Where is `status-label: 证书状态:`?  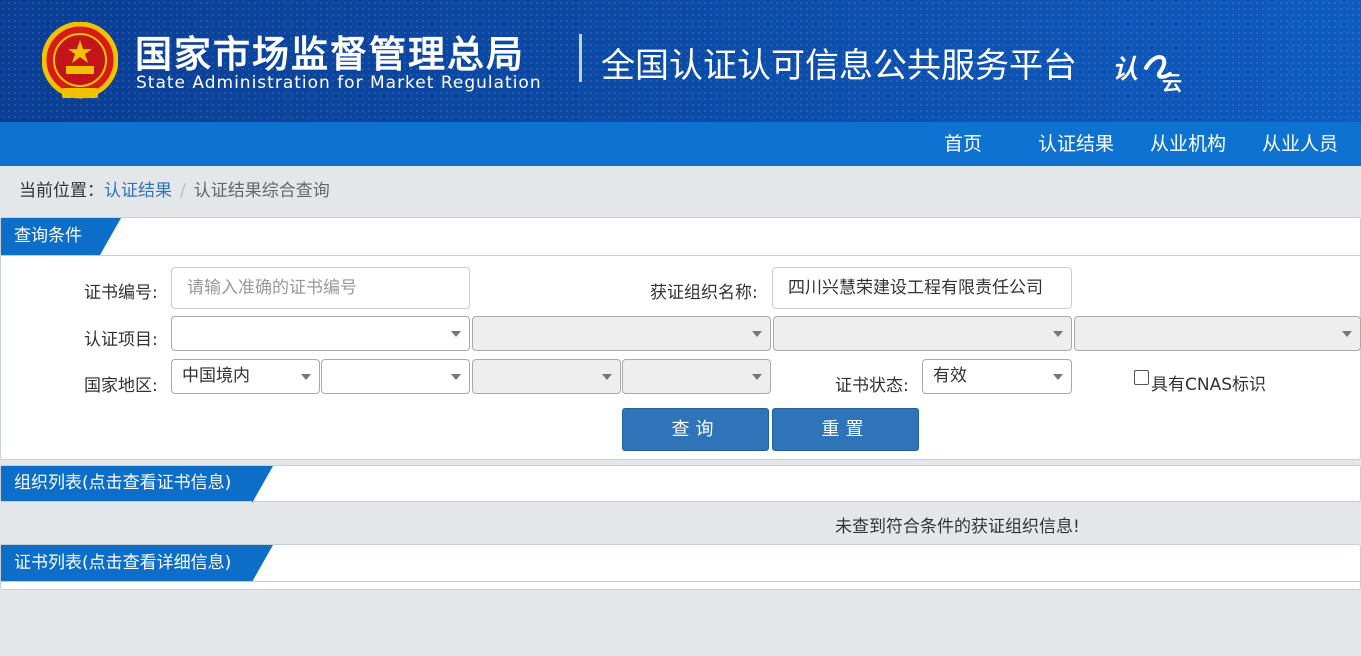 status-label: 证书状态: is located at coordinates (872, 386).